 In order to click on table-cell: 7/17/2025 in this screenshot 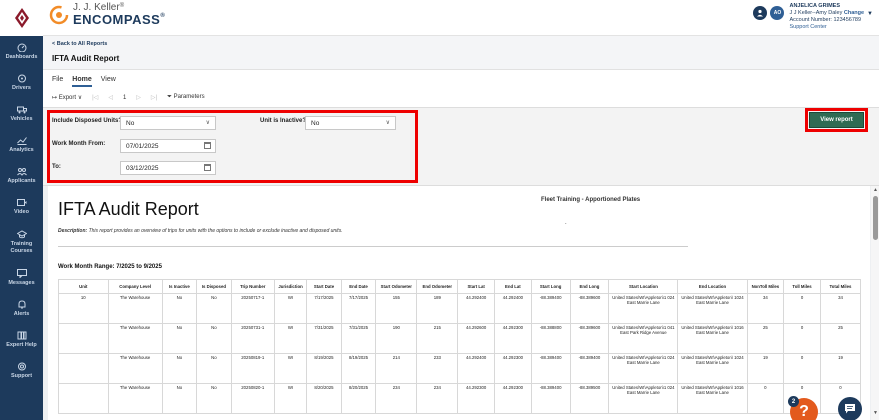, I will do `click(358, 308)`.